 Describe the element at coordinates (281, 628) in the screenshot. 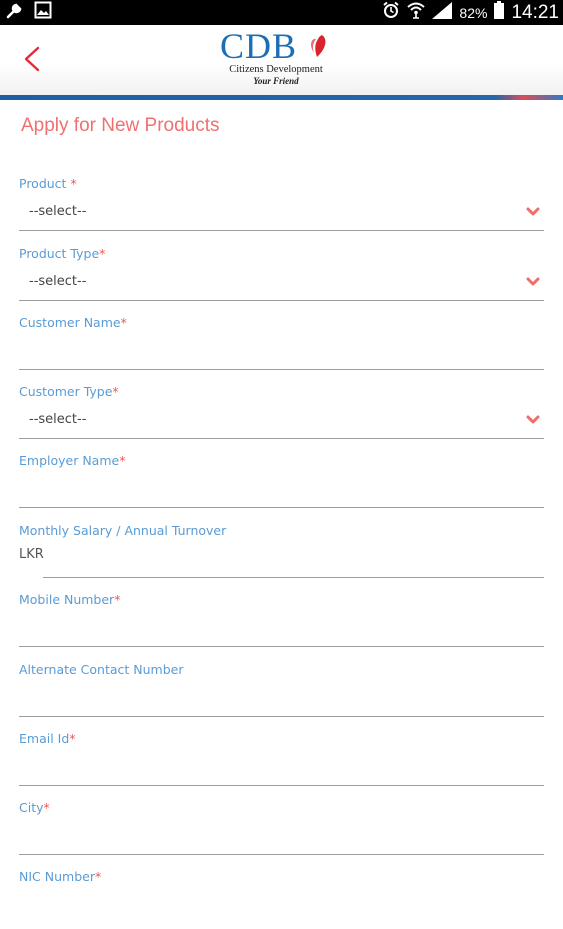

I see `mobile-number-input` at that location.